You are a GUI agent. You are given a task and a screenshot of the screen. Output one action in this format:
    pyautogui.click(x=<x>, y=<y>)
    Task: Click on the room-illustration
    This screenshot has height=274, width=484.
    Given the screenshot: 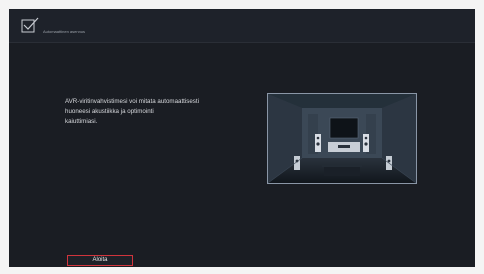 What is the action you would take?
    pyautogui.click(x=342, y=138)
    